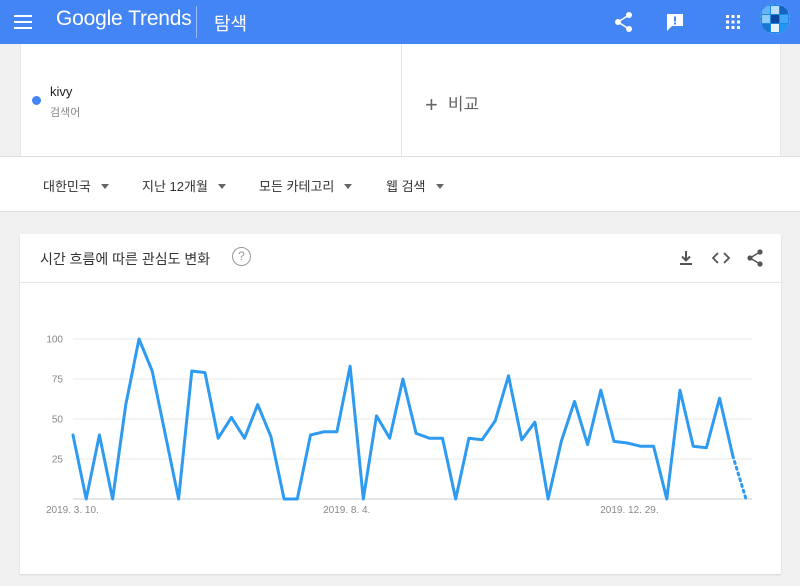  I want to click on search-term-card: kivy 검색어, so click(211, 100).